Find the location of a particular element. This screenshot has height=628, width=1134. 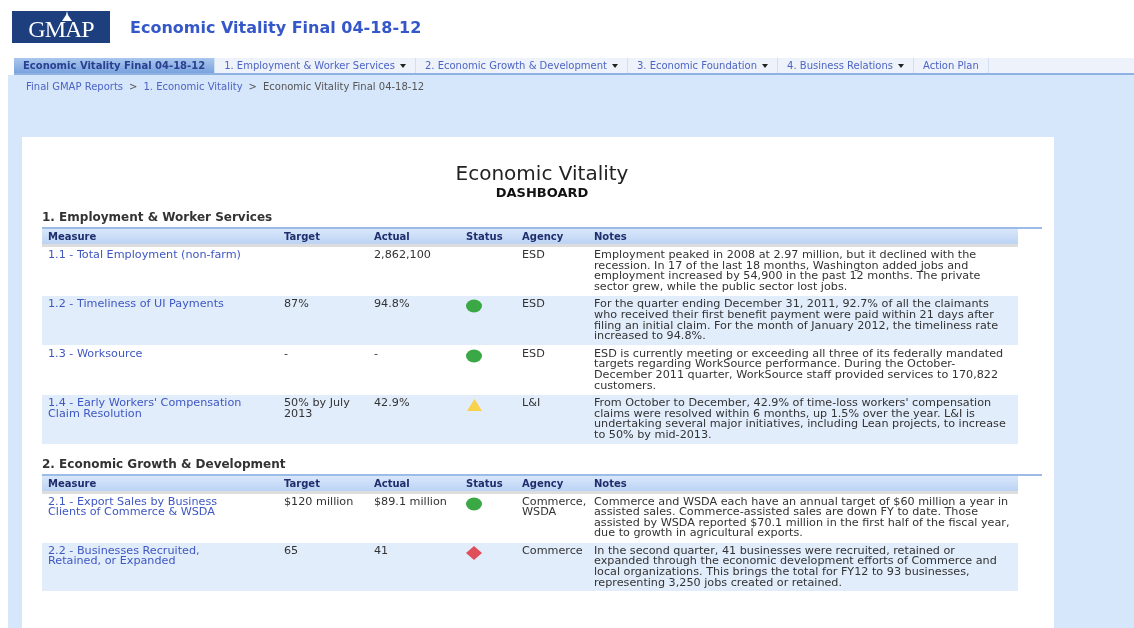

table-cell: 87% is located at coordinates (323, 321).